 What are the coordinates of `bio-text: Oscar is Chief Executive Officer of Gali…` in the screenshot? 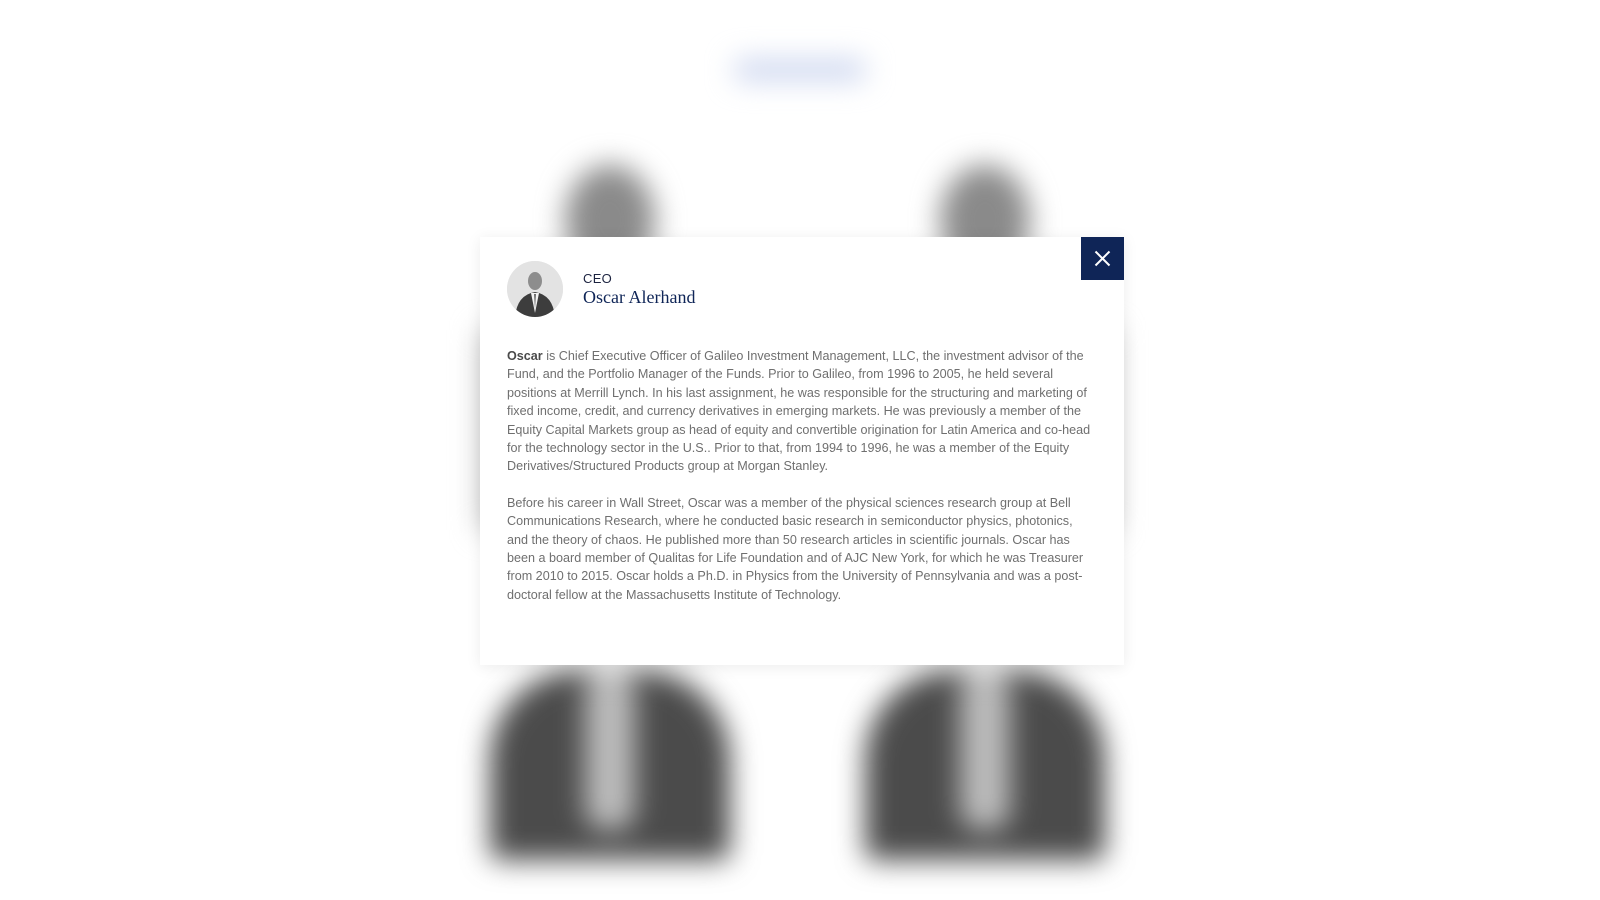 It's located at (802, 484).